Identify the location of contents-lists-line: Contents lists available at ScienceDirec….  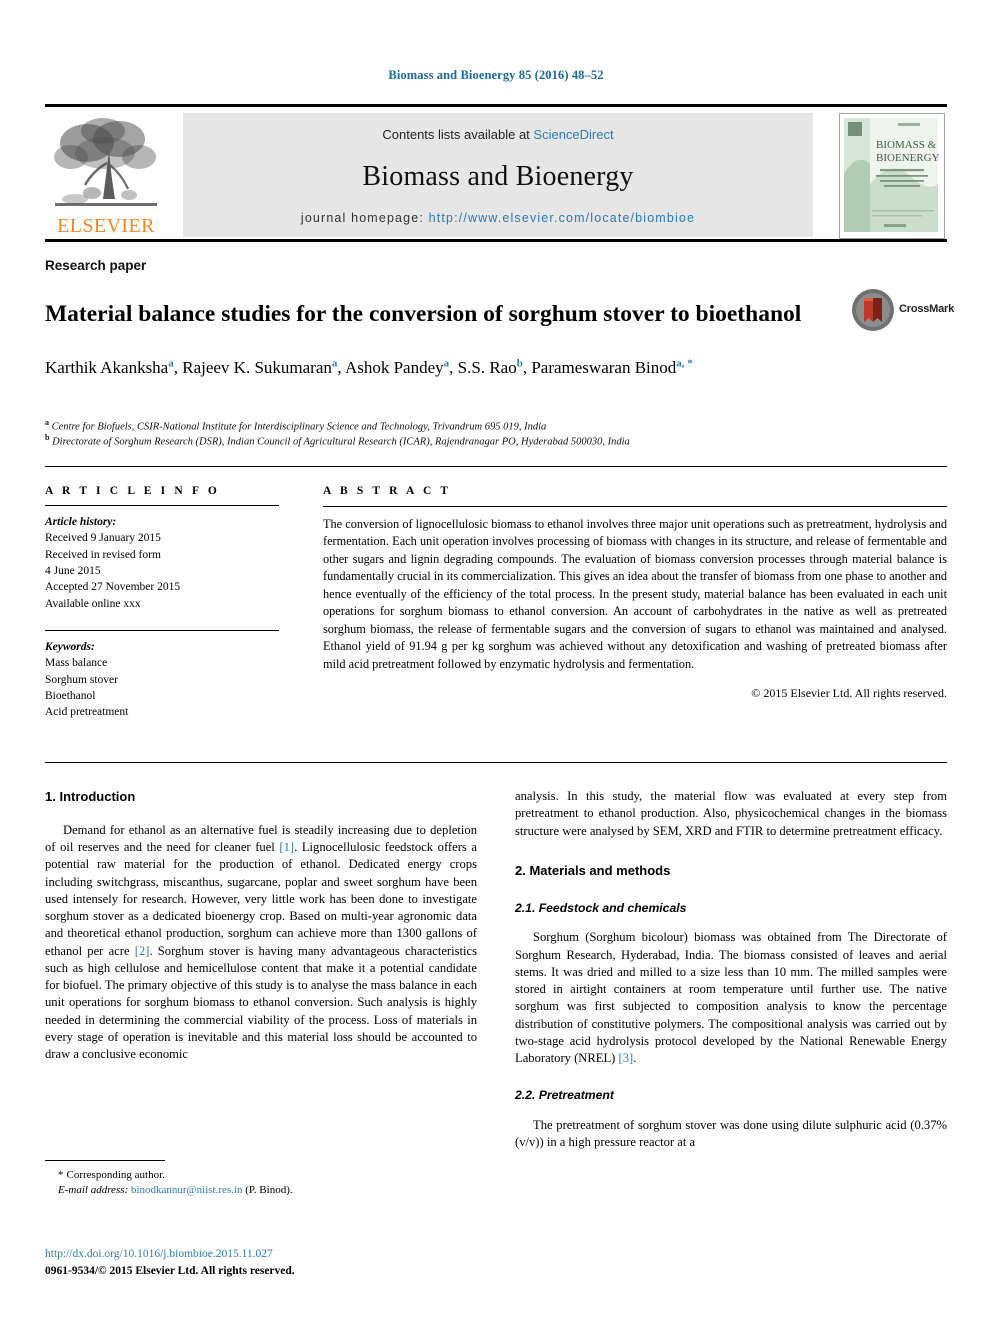
(498, 134).